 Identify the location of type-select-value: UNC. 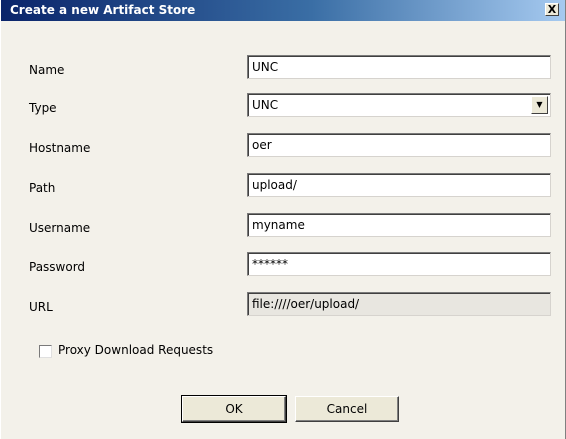
(265, 105).